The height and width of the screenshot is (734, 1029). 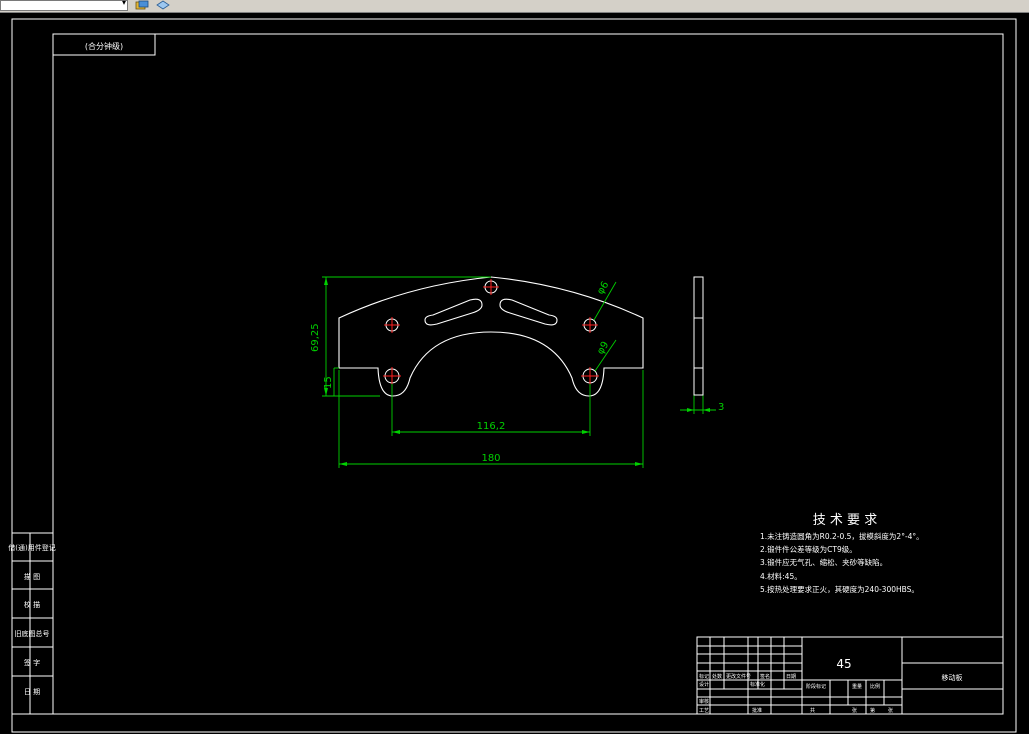 I want to click on tech-item-4: 5.按热处理要求正火，其硬度为240-300HBS。, so click(x=839, y=589).